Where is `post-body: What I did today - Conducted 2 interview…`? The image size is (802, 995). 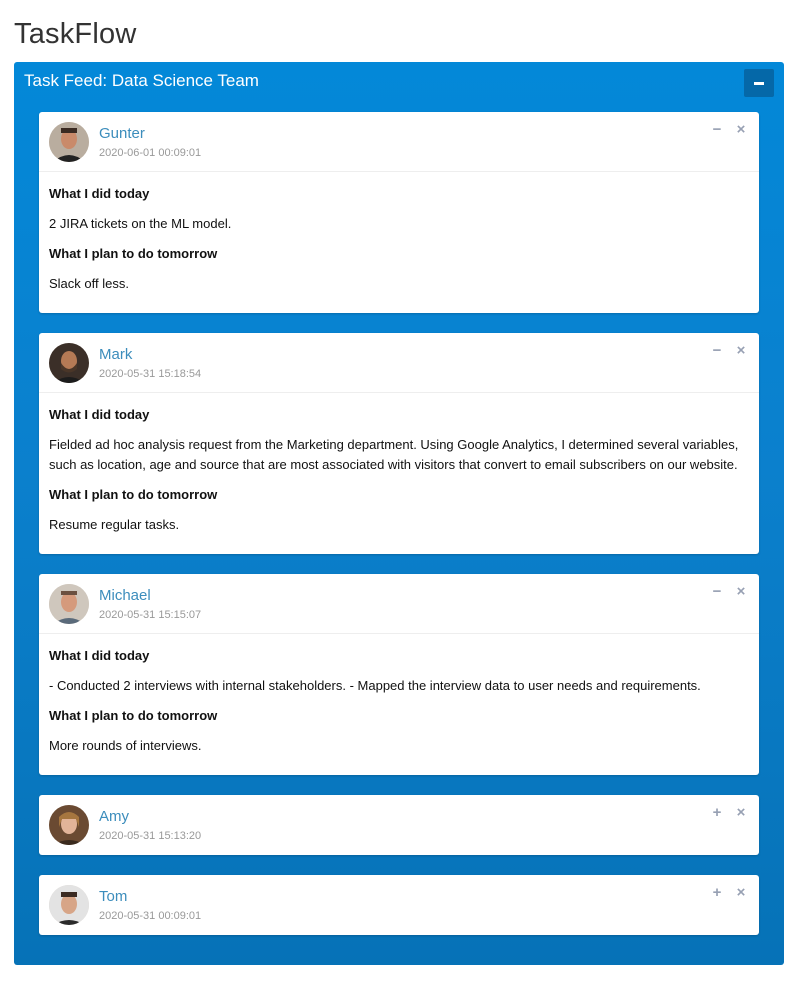 post-body: What I did today - Conducted 2 interview… is located at coordinates (399, 701).